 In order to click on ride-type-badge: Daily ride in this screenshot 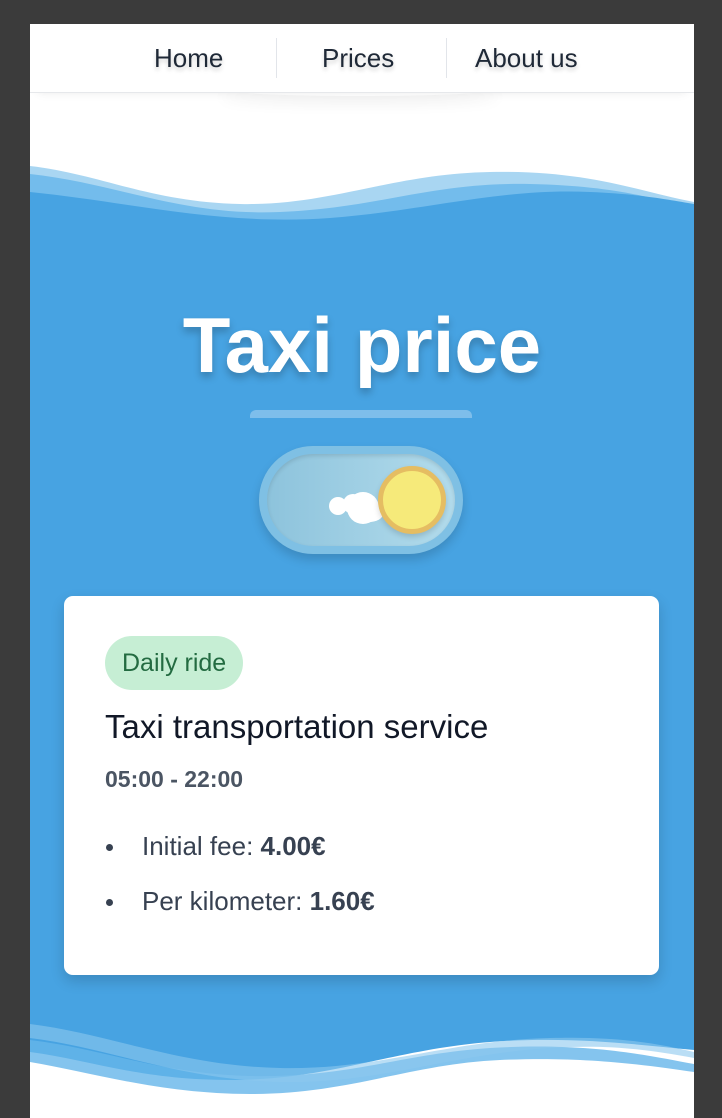, I will do `click(174, 663)`.